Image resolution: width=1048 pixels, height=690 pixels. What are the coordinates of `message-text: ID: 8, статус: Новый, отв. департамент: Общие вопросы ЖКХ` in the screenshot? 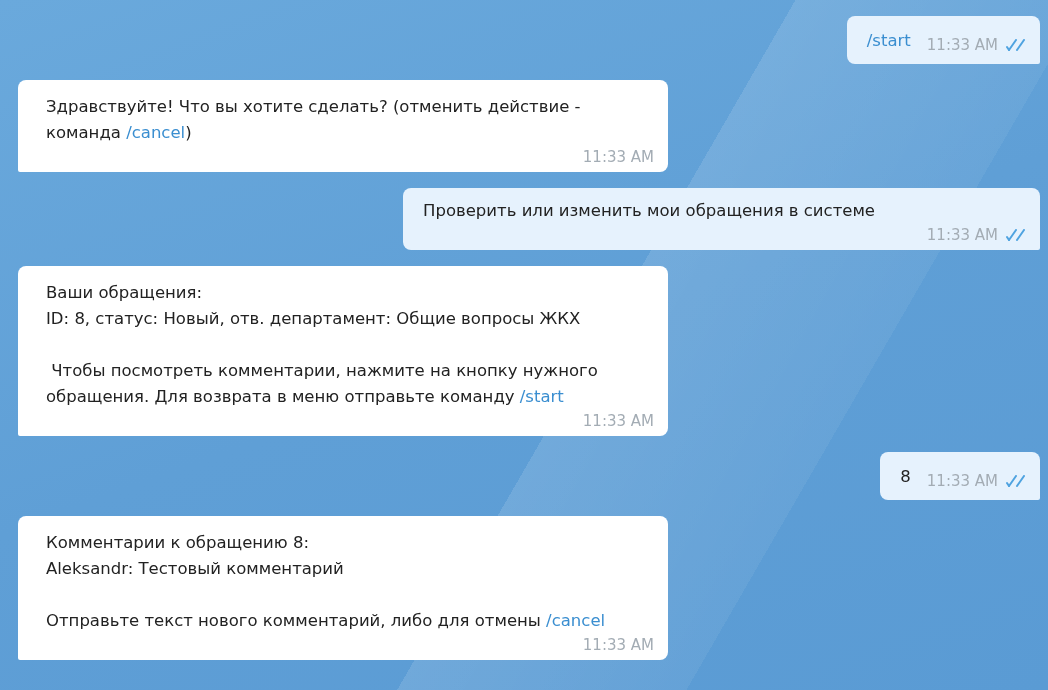 It's located at (313, 318).